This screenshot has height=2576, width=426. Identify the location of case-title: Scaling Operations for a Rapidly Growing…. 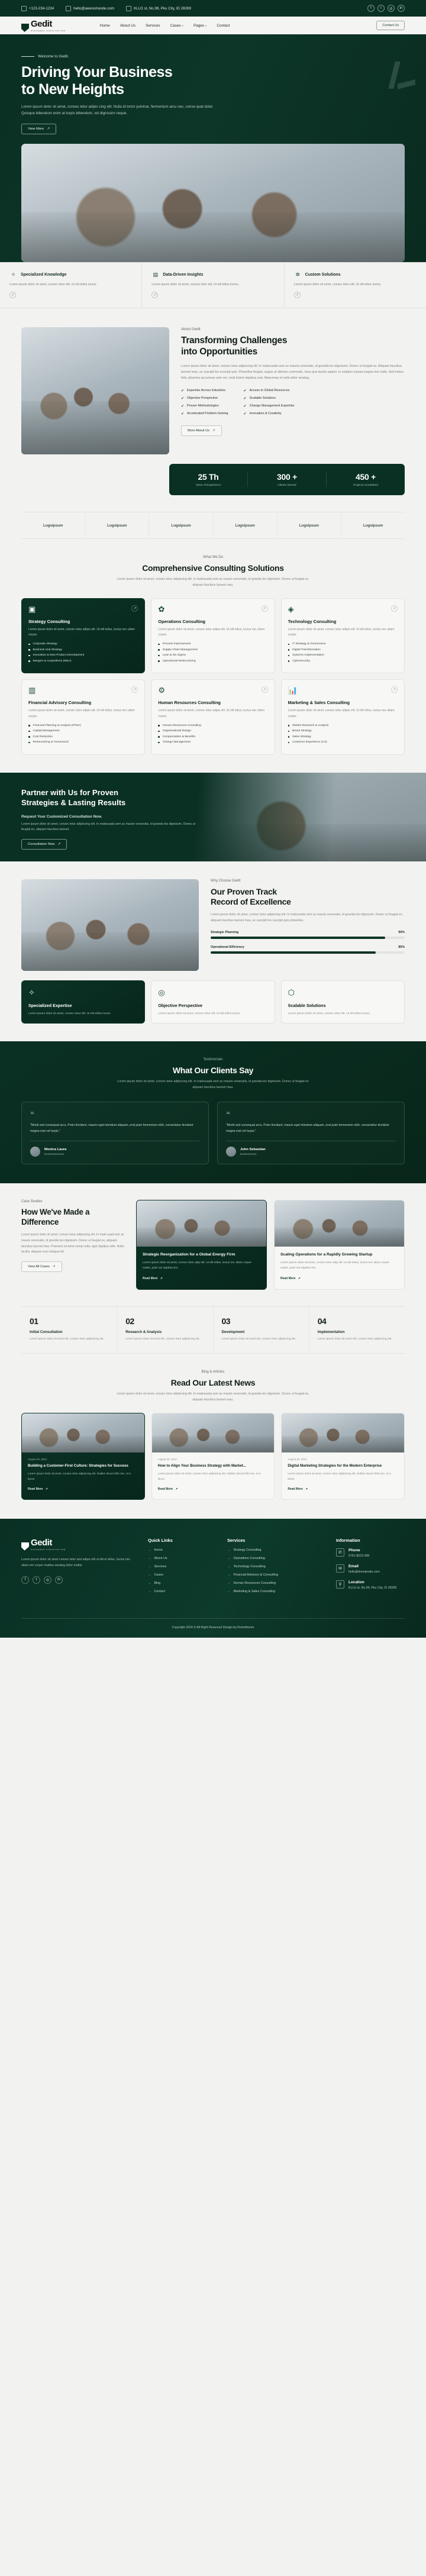
(326, 1255).